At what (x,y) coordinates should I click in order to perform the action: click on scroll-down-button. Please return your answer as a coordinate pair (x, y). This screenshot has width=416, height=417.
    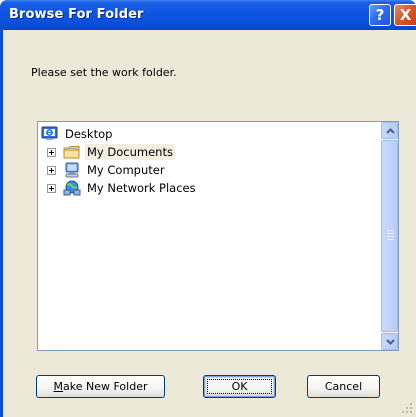
    Looking at the image, I should click on (389, 341).